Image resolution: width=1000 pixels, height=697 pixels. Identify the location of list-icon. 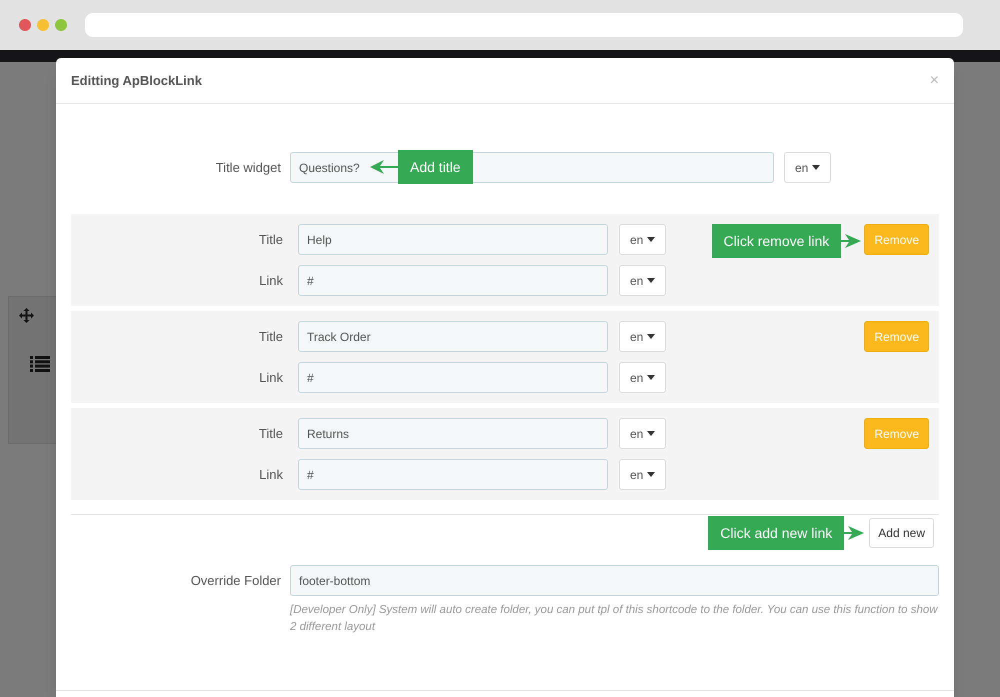
(40, 364).